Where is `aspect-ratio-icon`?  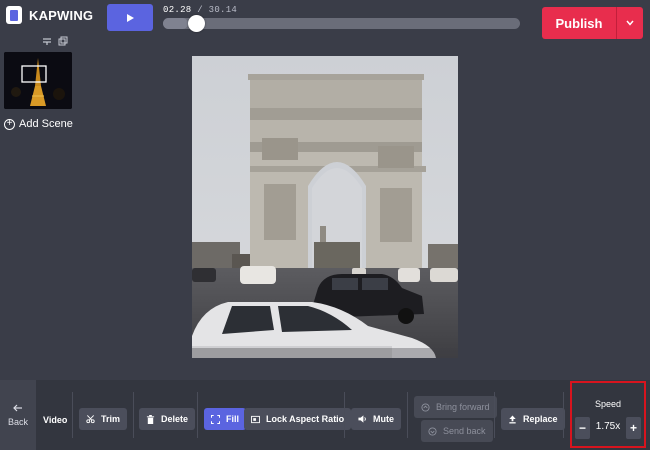 aspect-ratio-icon is located at coordinates (255, 419).